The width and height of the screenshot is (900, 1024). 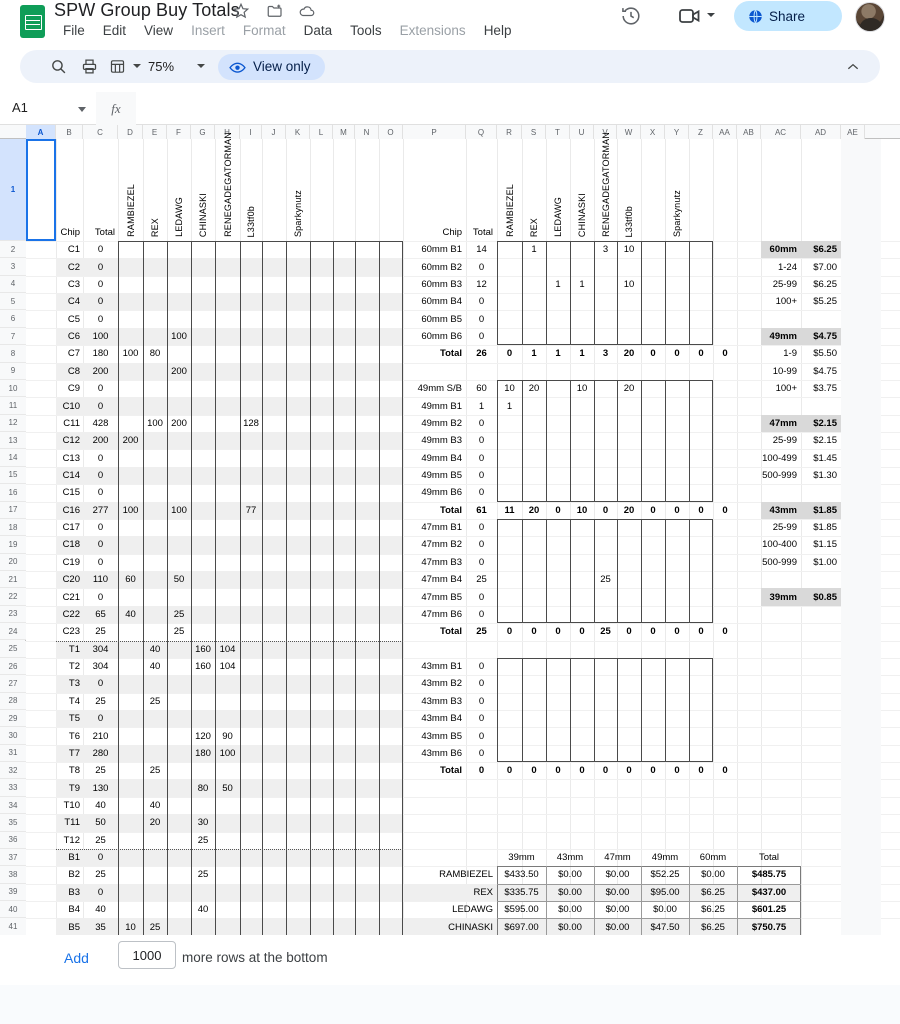 I want to click on menu-data: Data, so click(x=318, y=31).